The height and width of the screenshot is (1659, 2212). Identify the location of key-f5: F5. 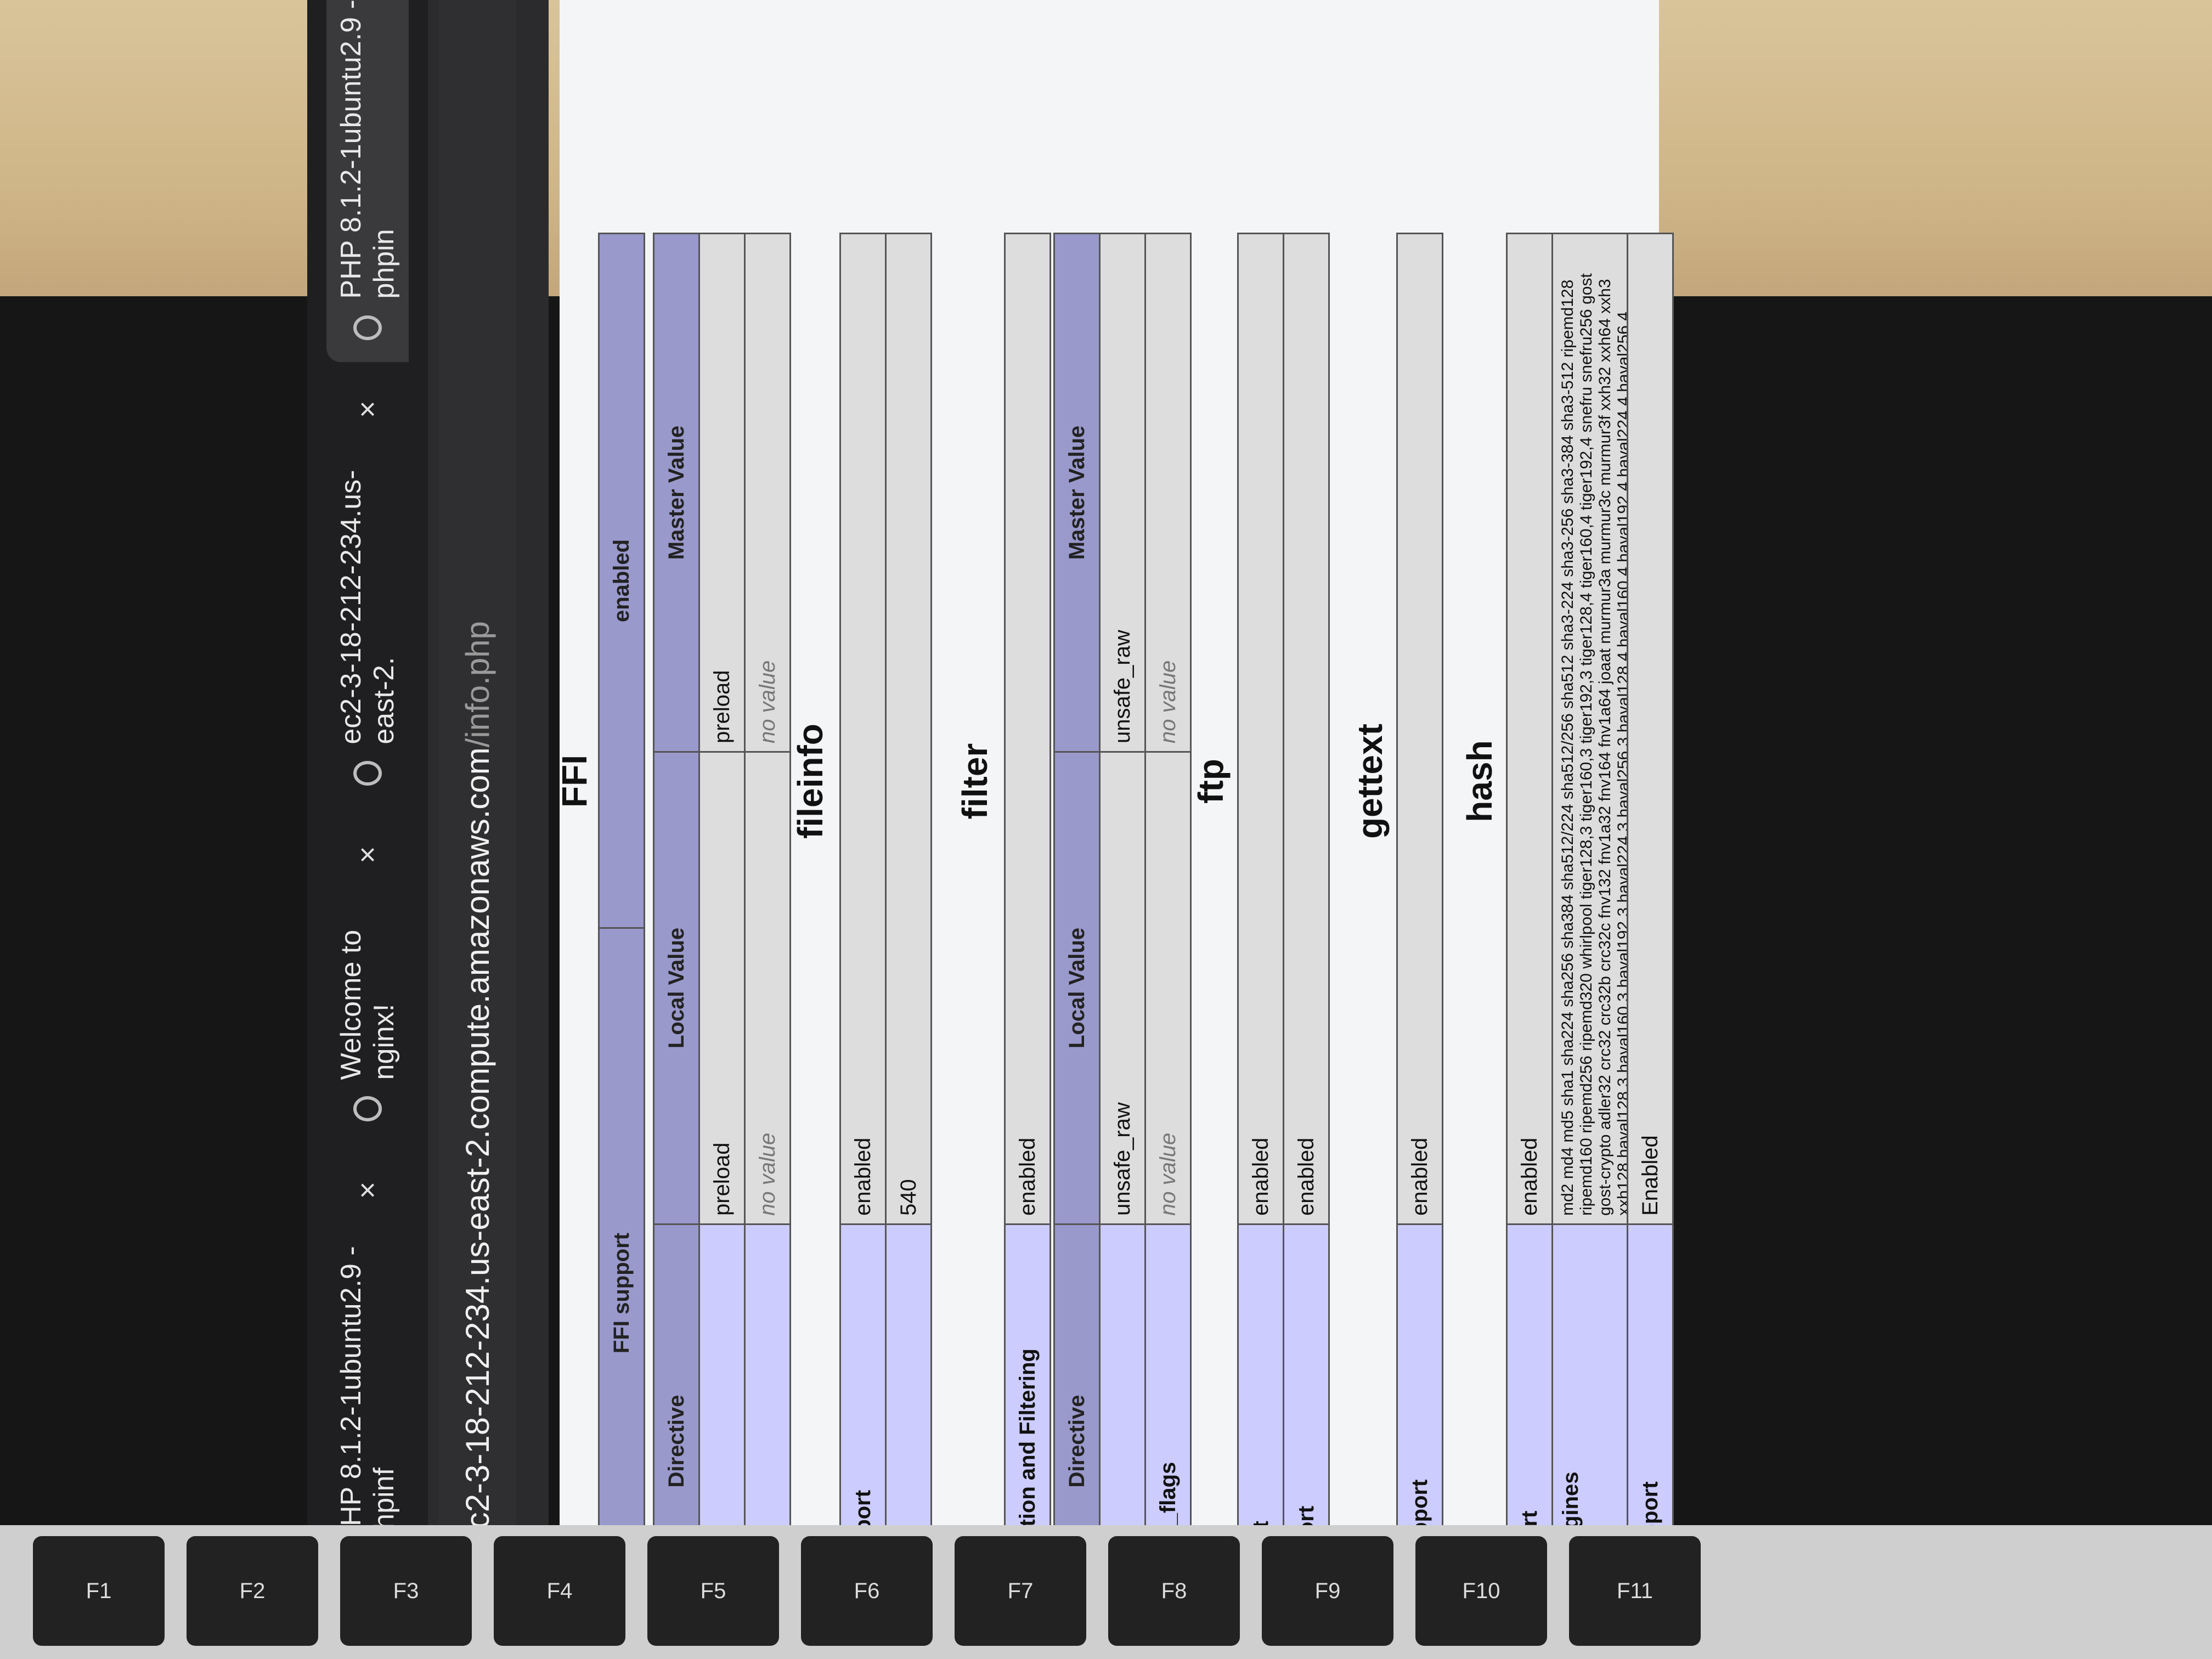
(713, 1591).